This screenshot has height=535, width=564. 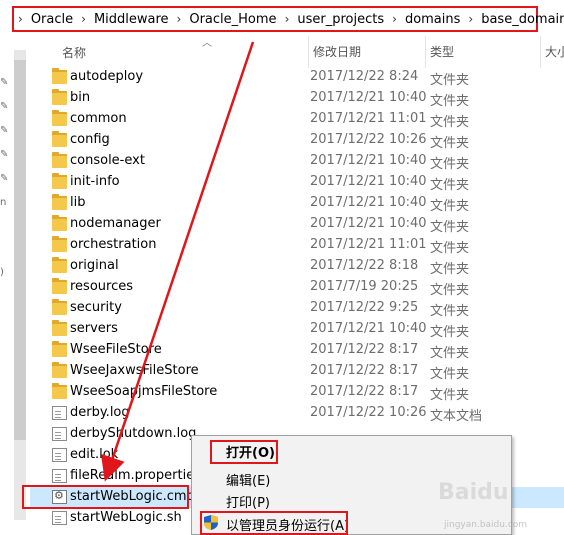 What do you see at coordinates (432, 19) in the screenshot?
I see `breadcrumb-item-domains: domains` at bounding box center [432, 19].